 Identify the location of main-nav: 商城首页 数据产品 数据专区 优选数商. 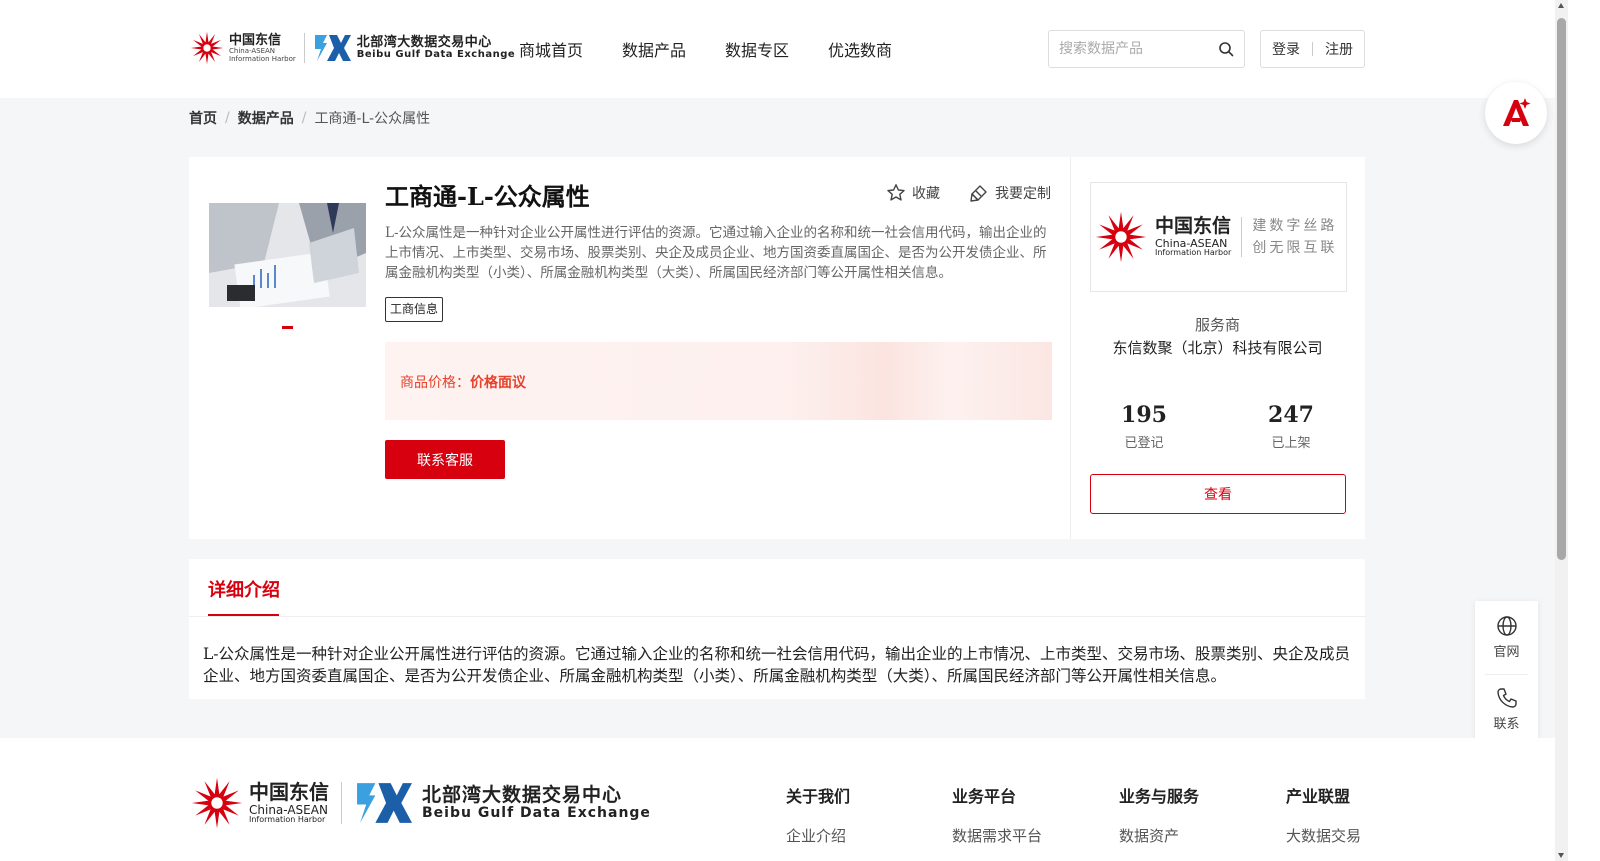
(705, 49).